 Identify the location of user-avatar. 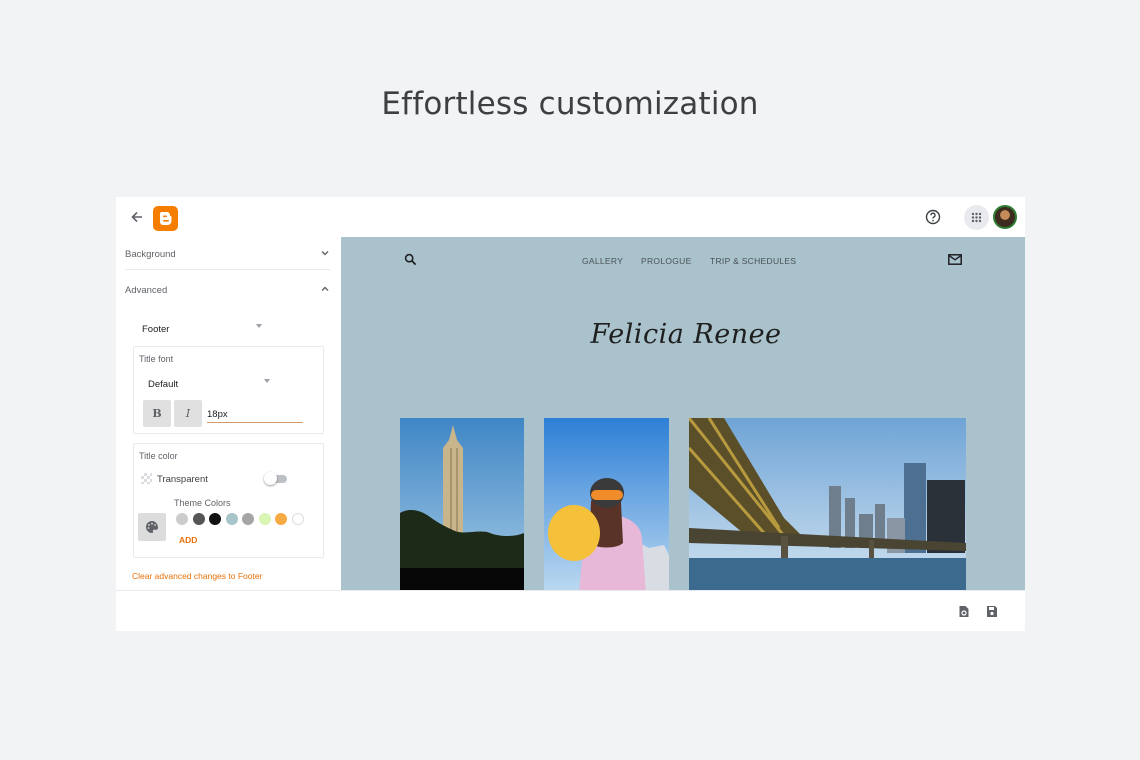
(1005, 217).